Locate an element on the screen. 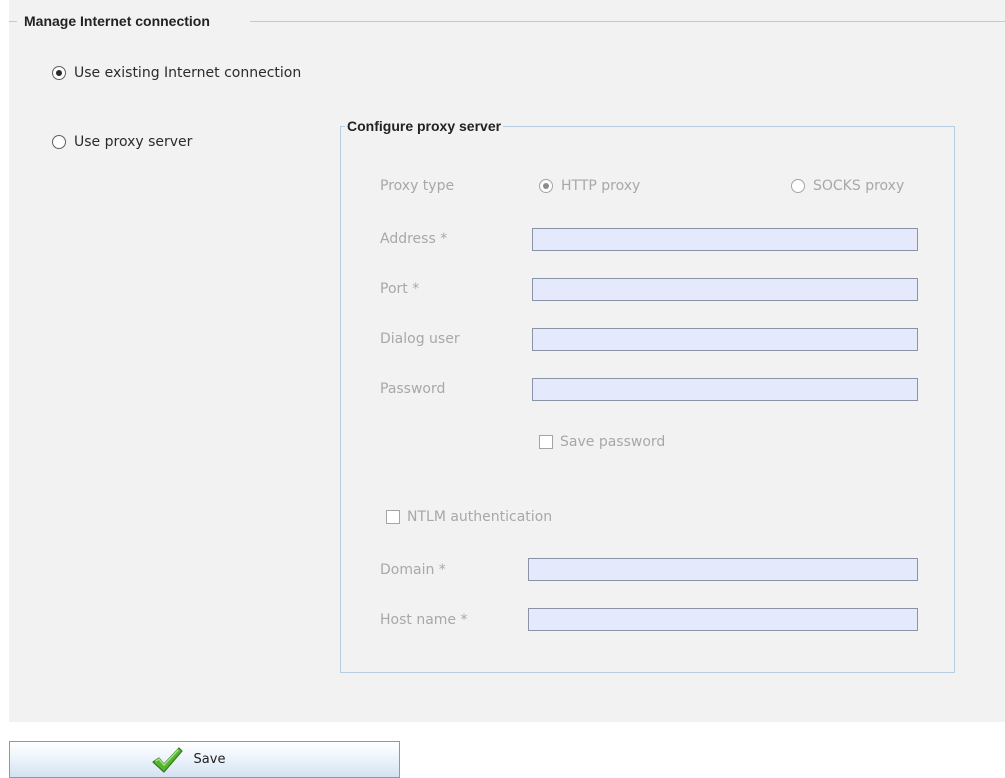 The image size is (1005, 778). section-title: Manage Internet connection is located at coordinates (117, 21).